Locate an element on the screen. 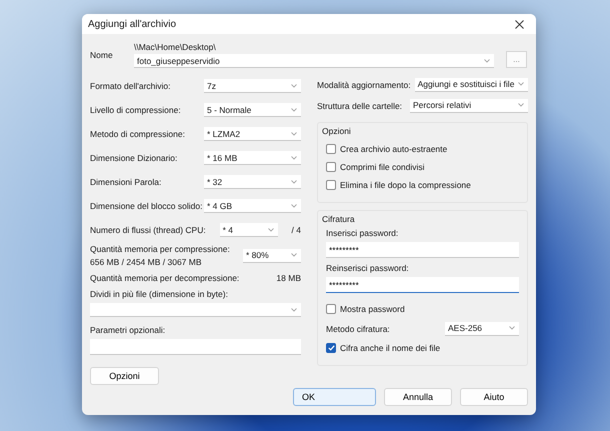  field-label: Numero di flussi (thread) CPU: is located at coordinates (148, 230).